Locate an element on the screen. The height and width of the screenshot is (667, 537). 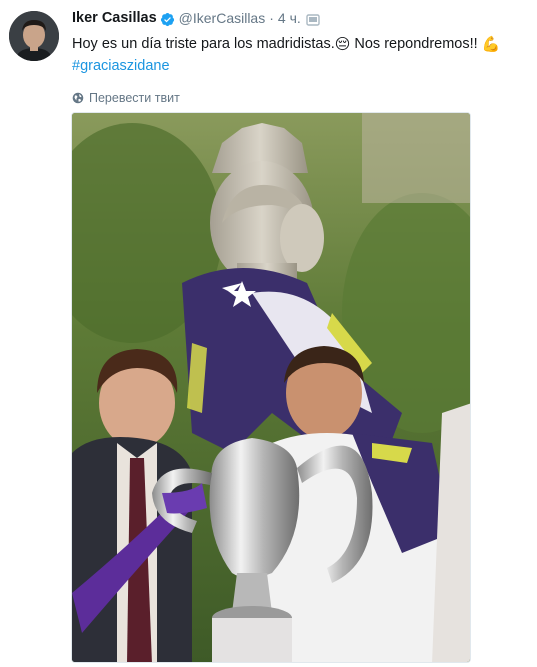
tweet-header: Iker Casillas @IkerCasillas · 4 ч. is located at coordinates (300, 18).